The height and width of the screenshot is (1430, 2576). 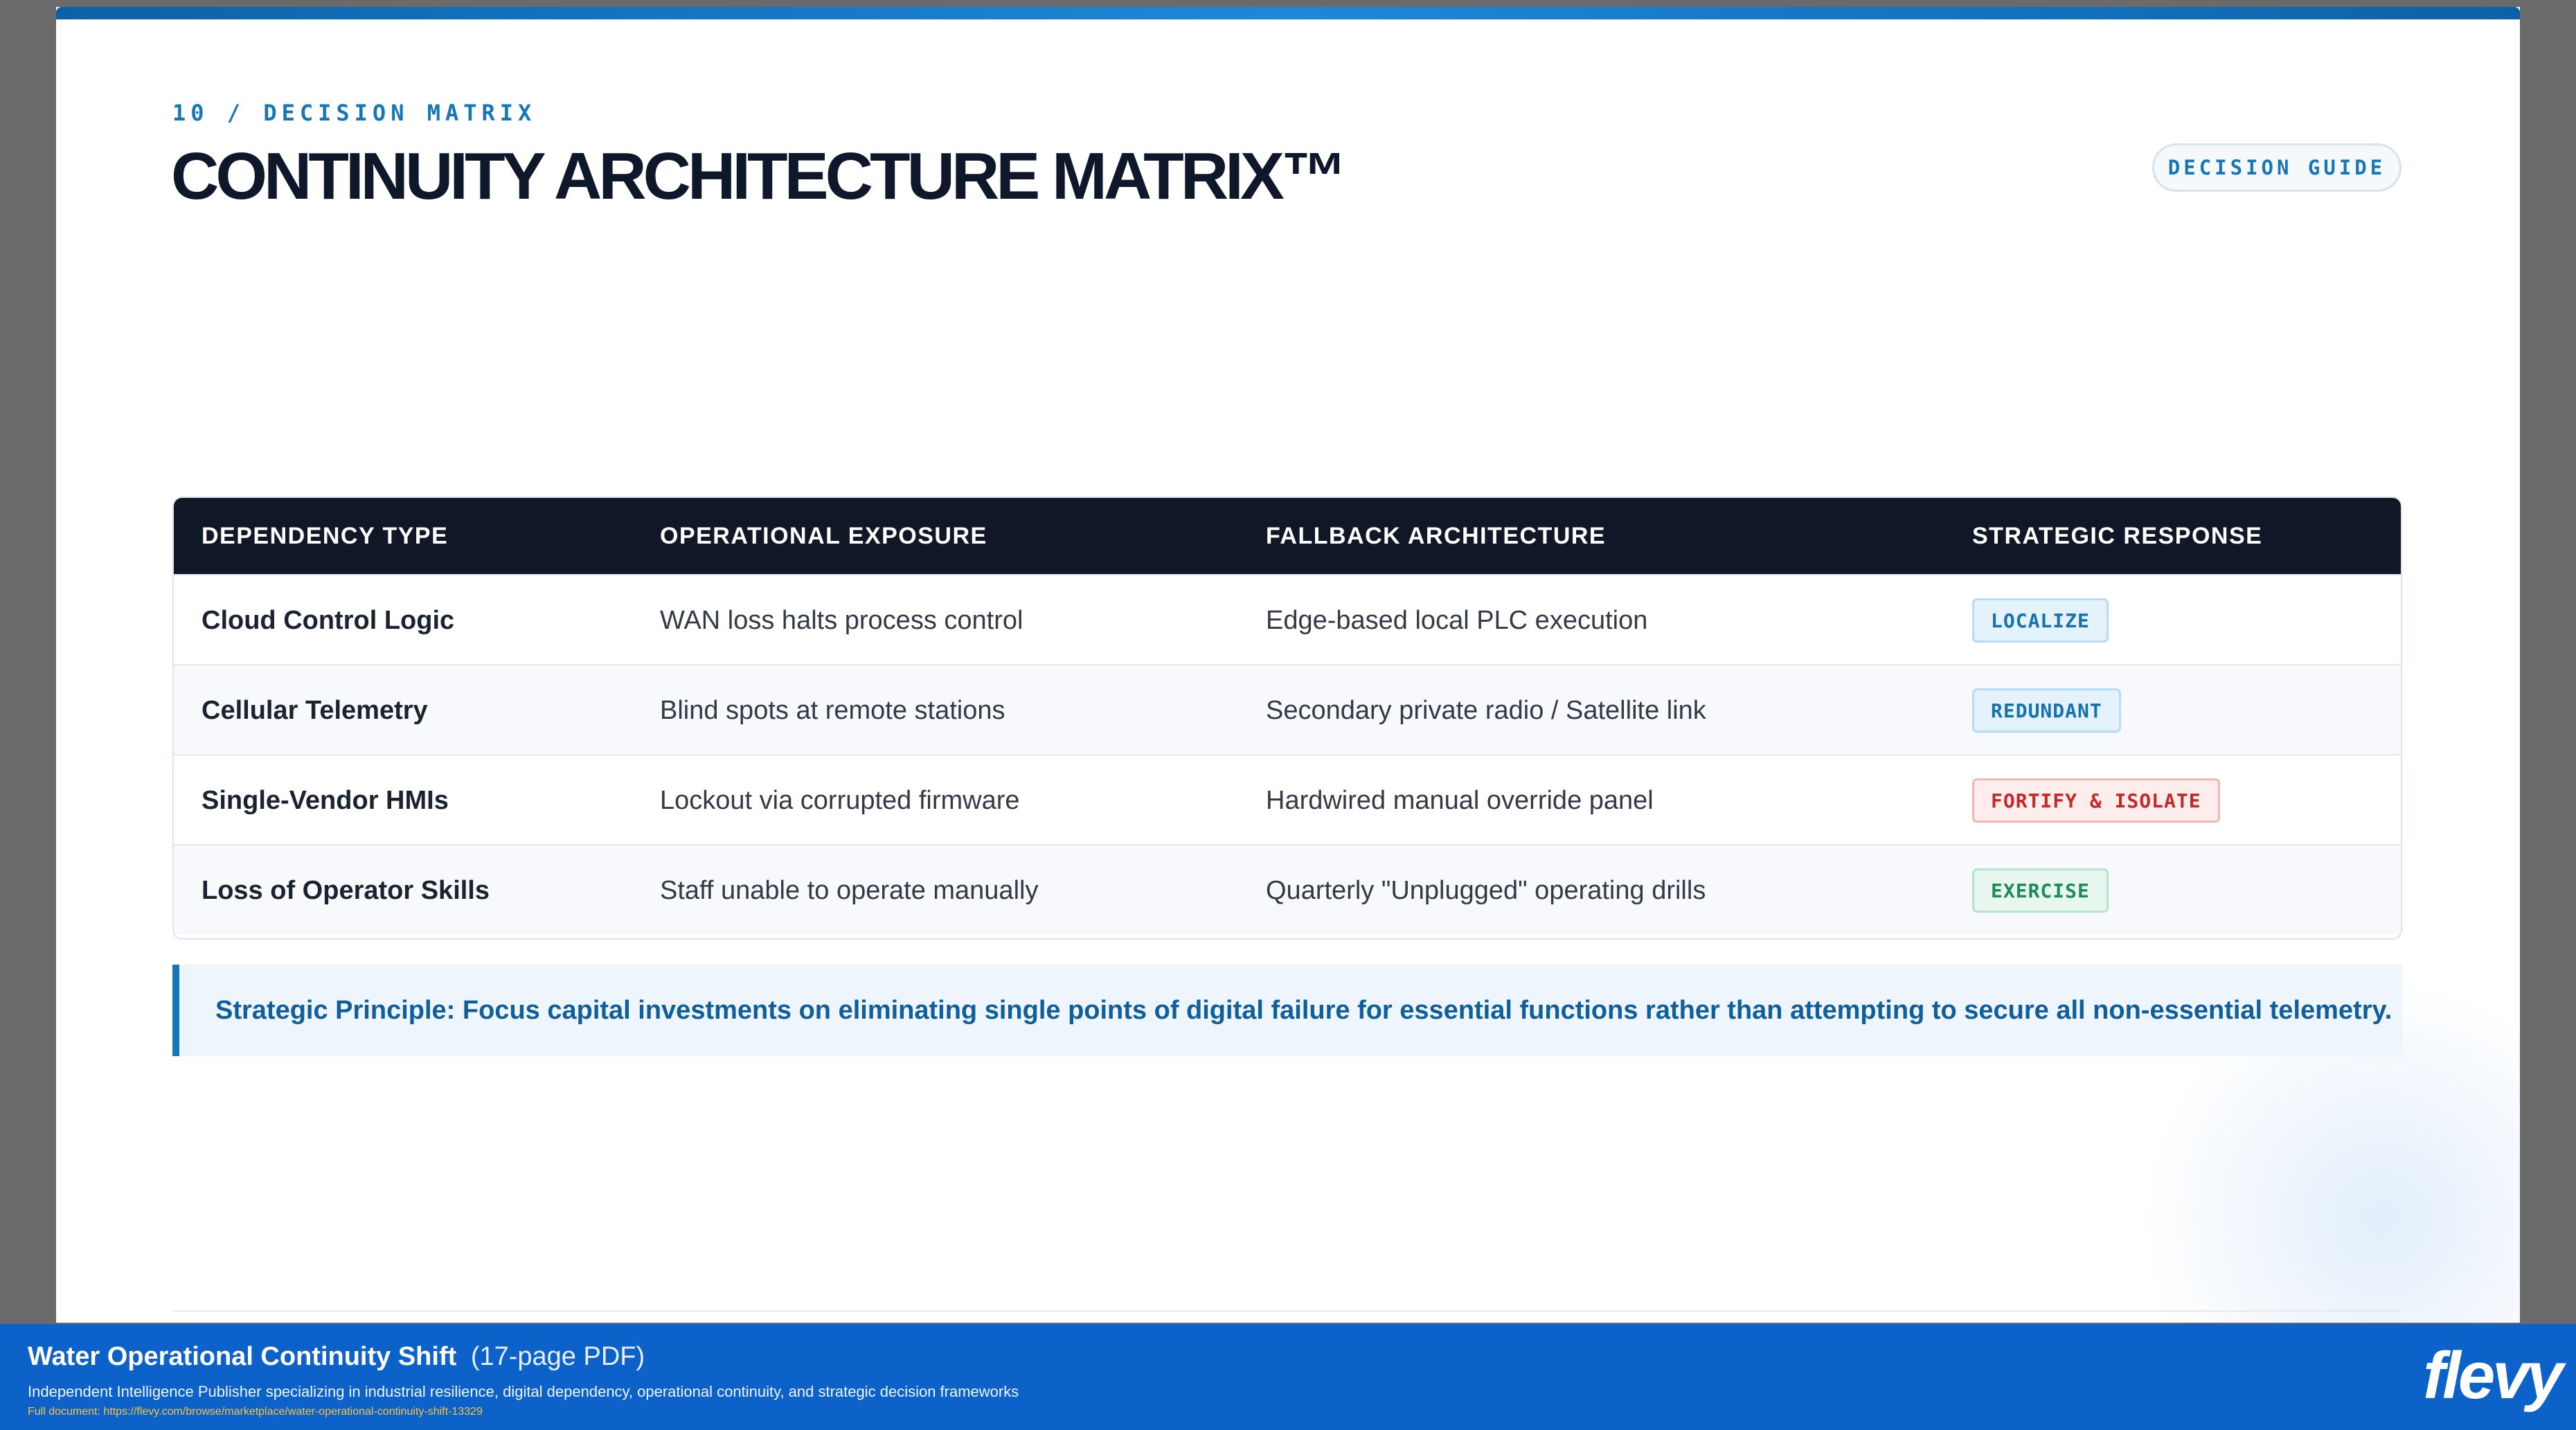 I want to click on response-cell: FORTIFY & ISOLATE, so click(x=2096, y=801).